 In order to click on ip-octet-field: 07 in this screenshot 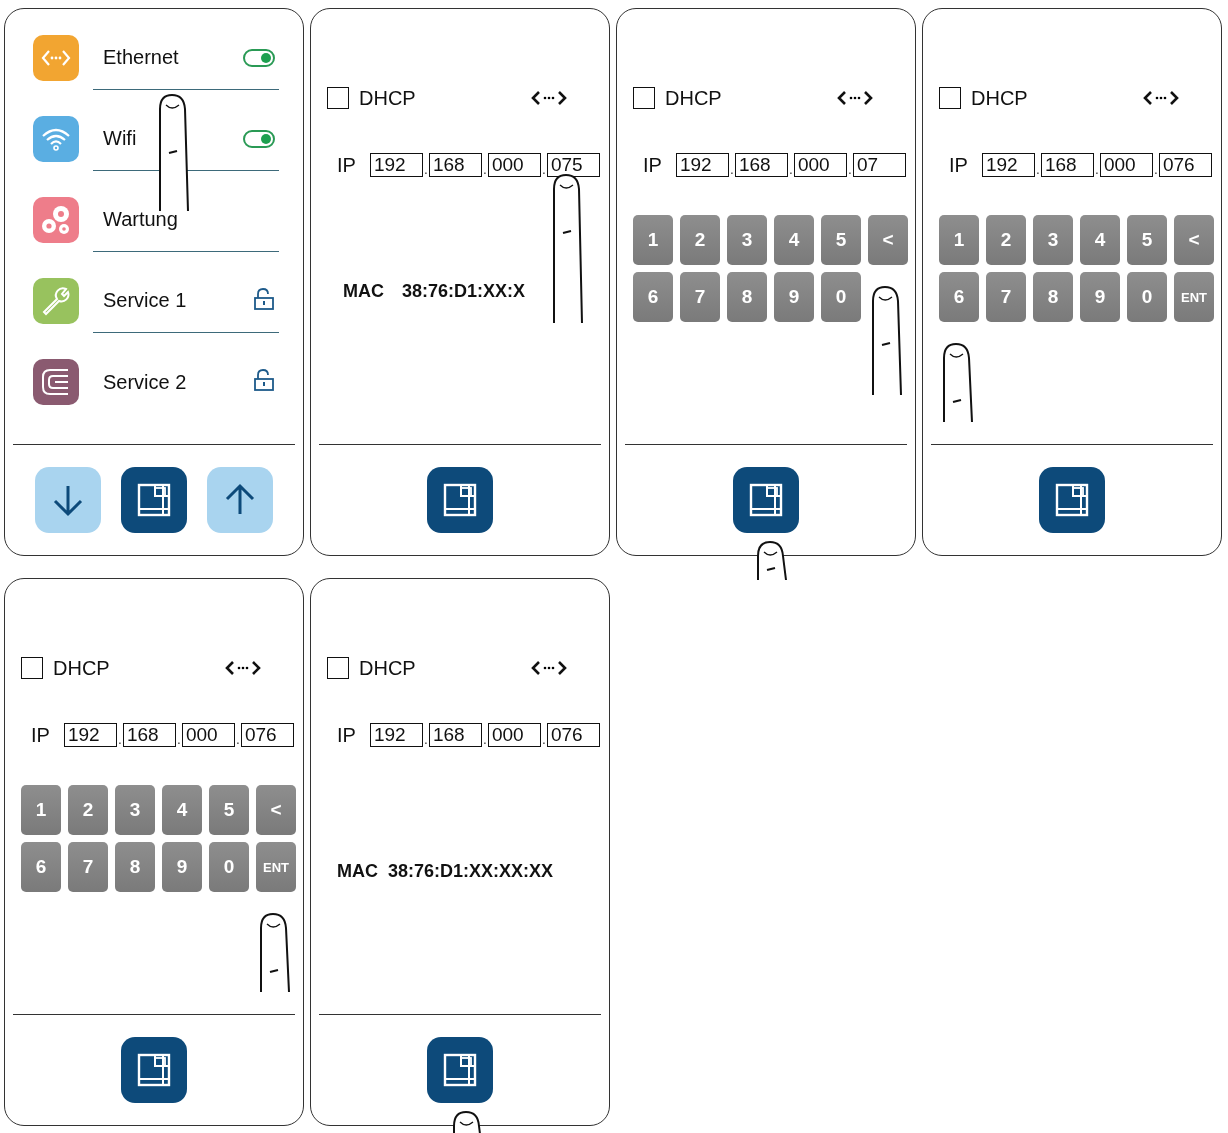, I will do `click(879, 165)`.